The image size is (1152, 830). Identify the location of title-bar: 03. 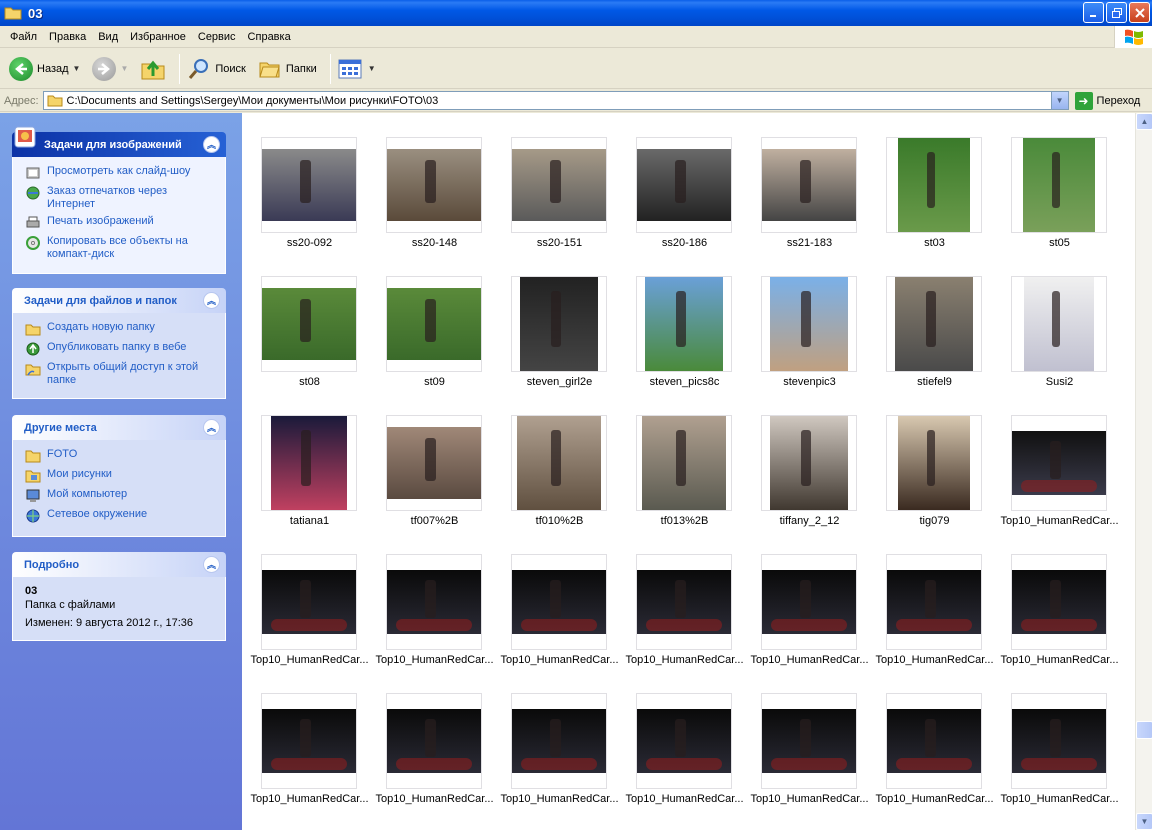
(576, 13).